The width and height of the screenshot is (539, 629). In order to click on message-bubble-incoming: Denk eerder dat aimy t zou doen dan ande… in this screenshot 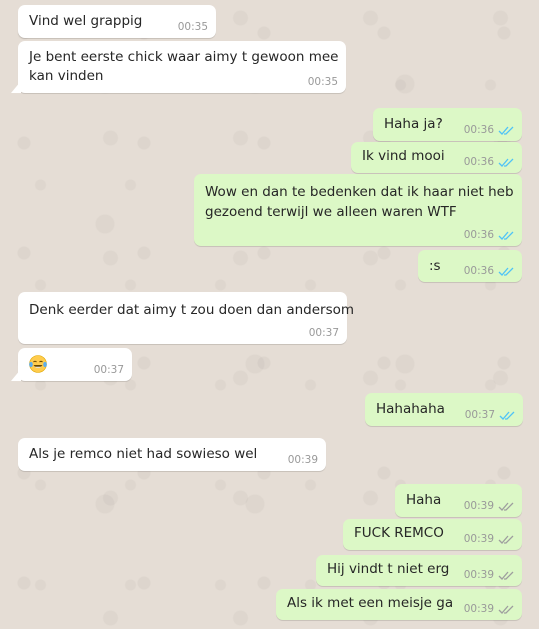, I will do `click(186, 318)`.